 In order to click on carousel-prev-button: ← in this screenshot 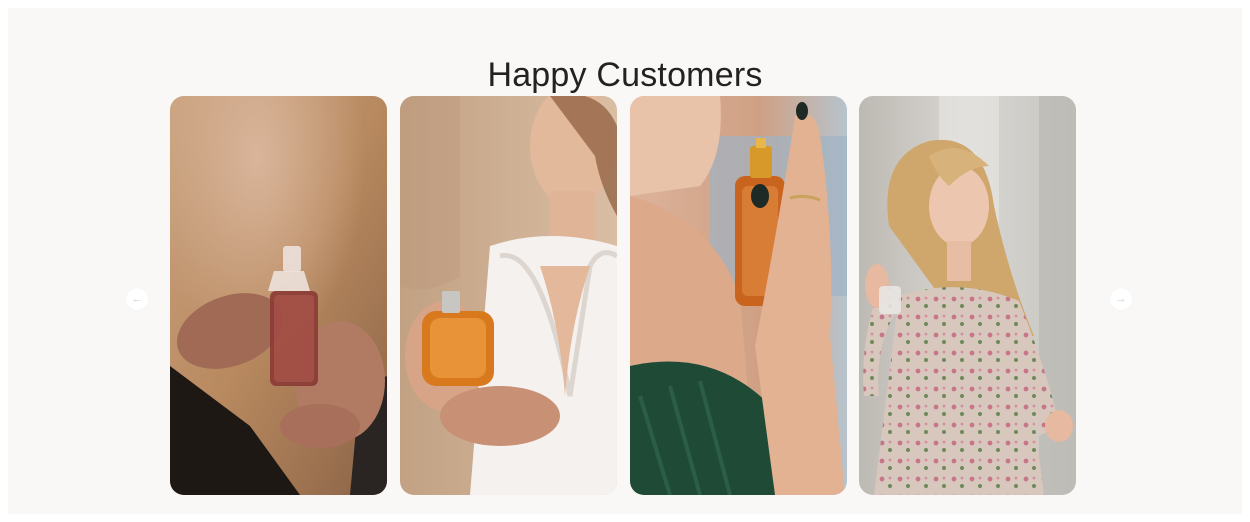, I will do `click(137, 299)`.